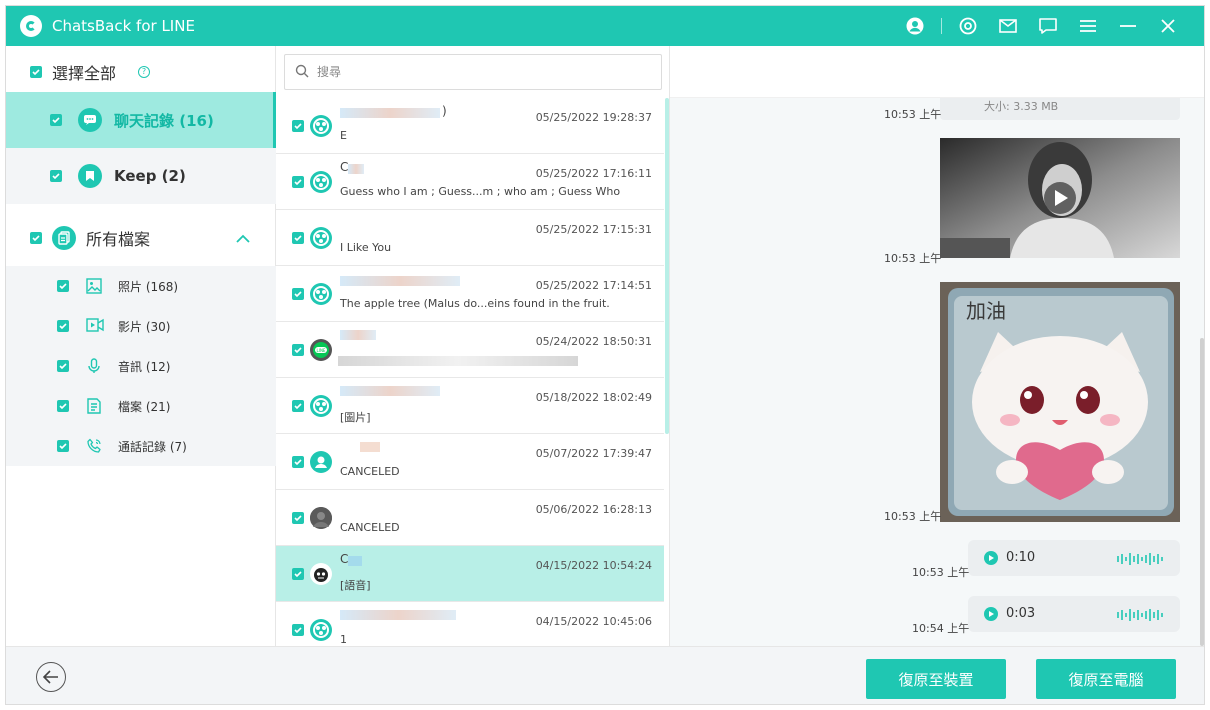 The width and height of the screenshot is (1210, 710). What do you see at coordinates (56, 176) in the screenshot?
I see `keep-checkbox` at bounding box center [56, 176].